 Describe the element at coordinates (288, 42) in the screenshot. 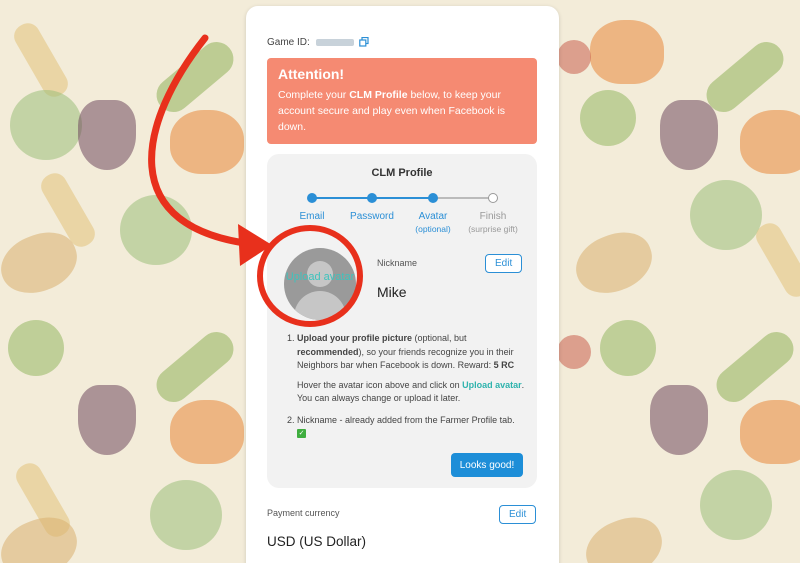

I see `game-id-label: Game ID:` at that location.